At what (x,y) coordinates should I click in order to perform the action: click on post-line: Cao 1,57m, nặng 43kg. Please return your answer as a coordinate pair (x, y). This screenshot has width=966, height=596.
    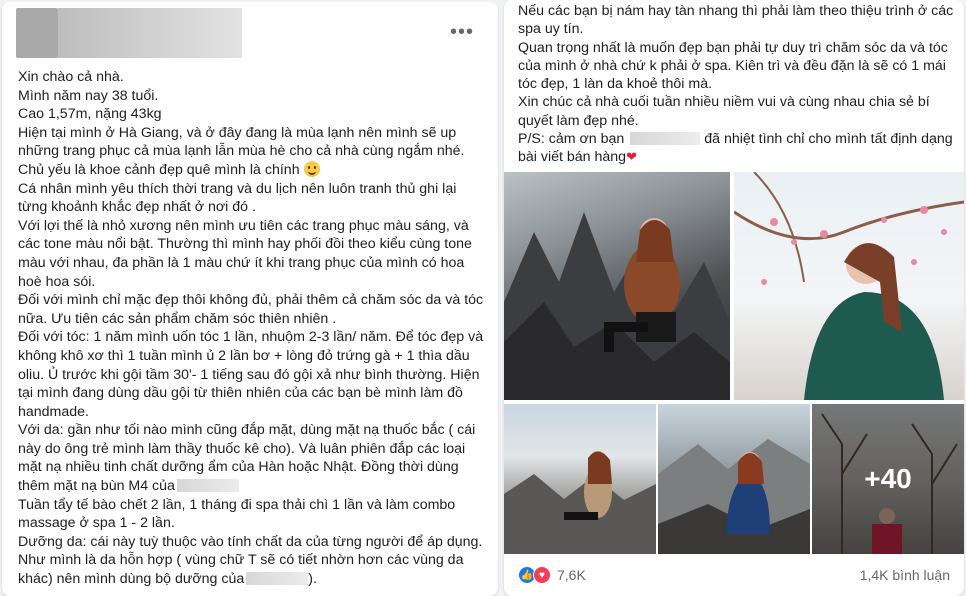
    Looking at the image, I should click on (90, 114).